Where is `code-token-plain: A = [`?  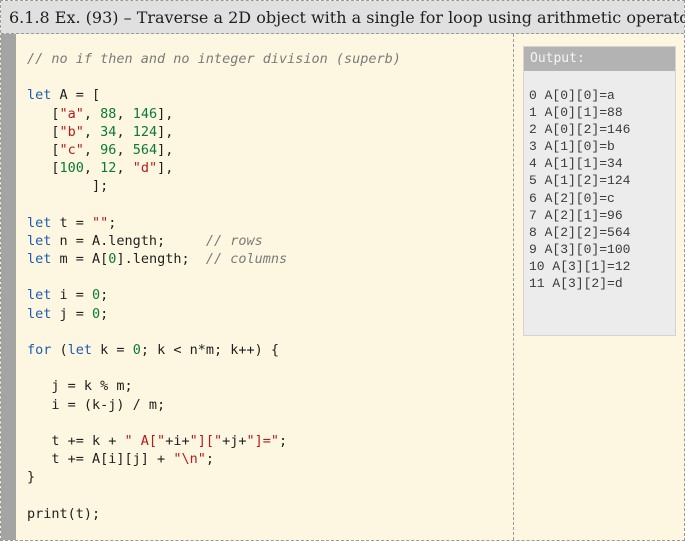 code-token-plain: A = [ is located at coordinates (76, 95).